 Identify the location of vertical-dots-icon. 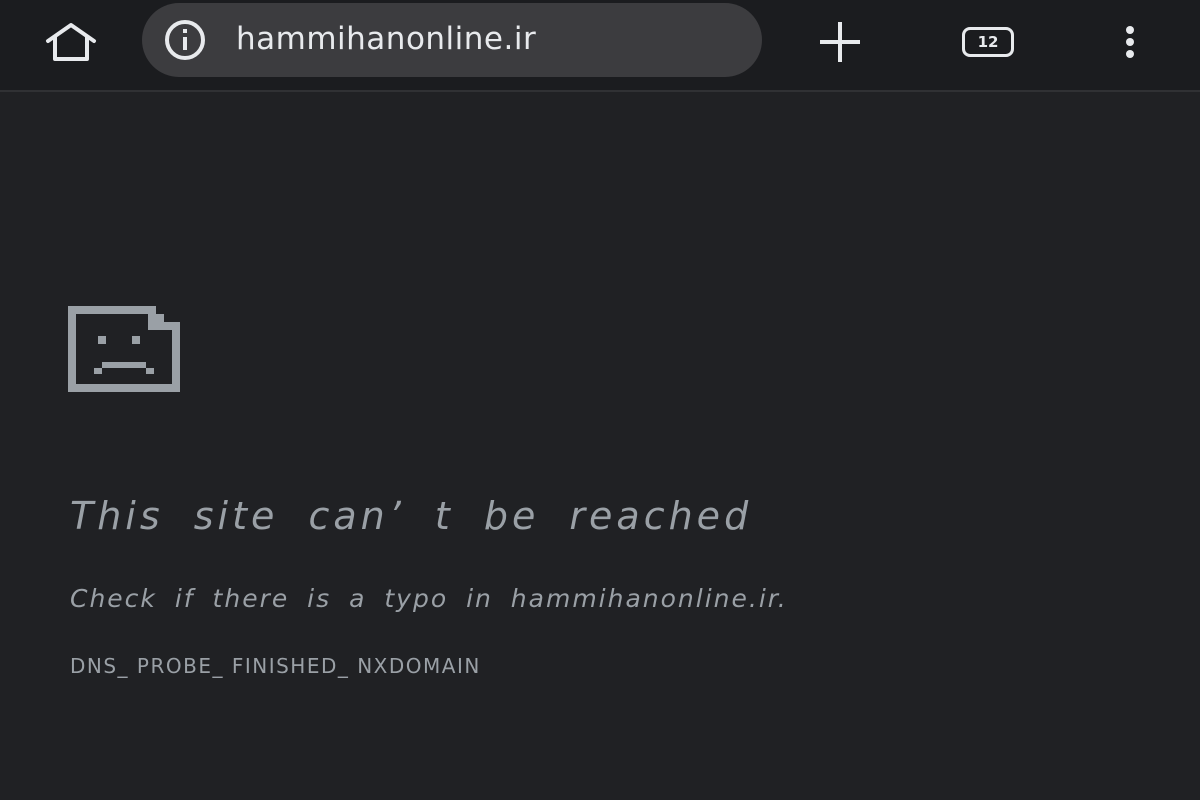
(1130, 42).